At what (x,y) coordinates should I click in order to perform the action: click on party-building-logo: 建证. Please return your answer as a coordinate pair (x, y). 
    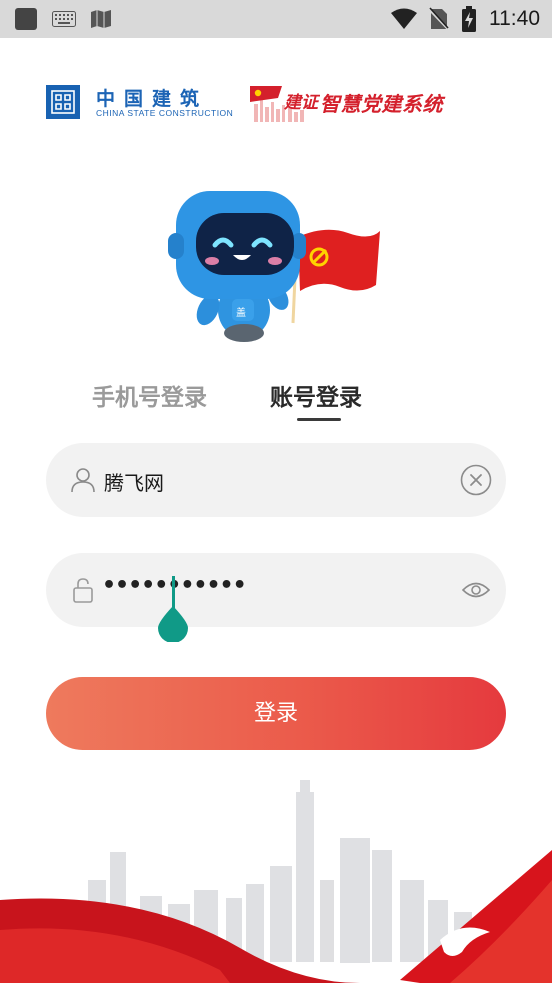
    Looking at the image, I should click on (284, 103).